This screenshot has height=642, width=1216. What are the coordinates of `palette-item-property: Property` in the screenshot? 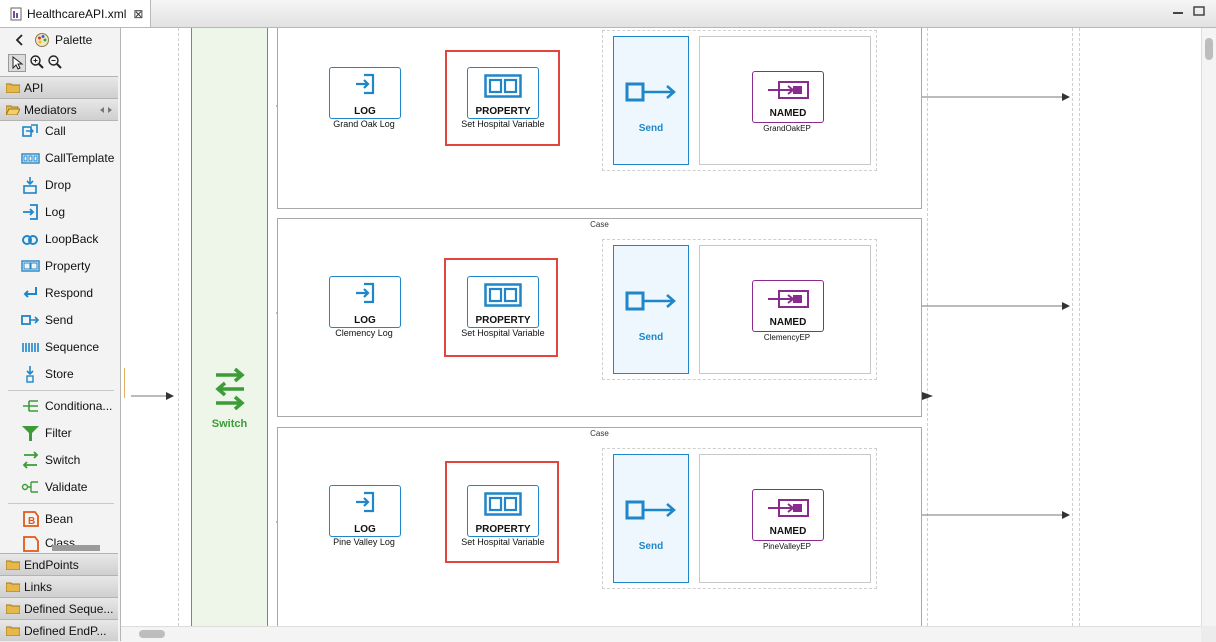 It's located at (59, 266).